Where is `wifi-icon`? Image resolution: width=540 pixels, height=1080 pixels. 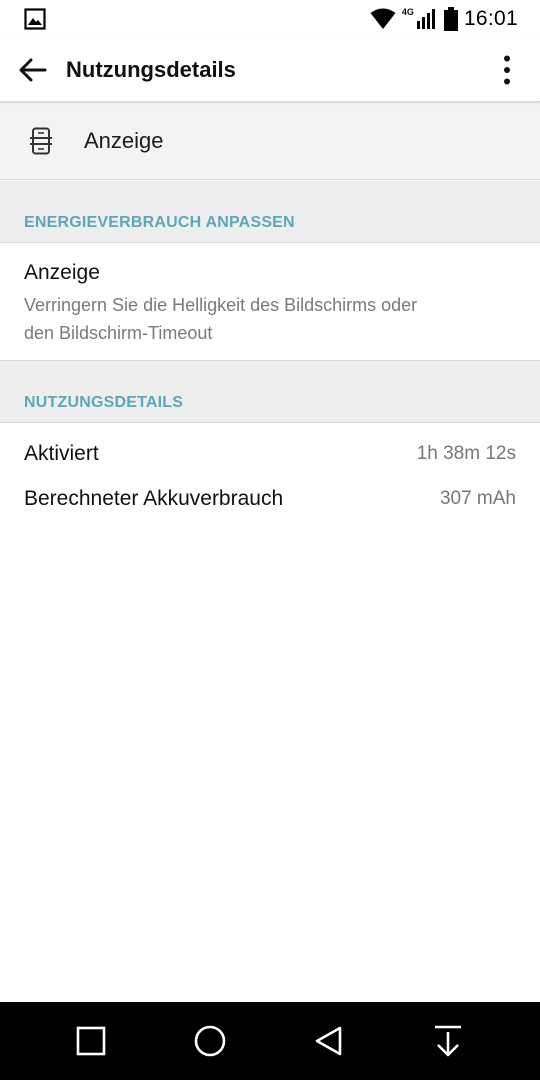
wifi-icon is located at coordinates (383, 18).